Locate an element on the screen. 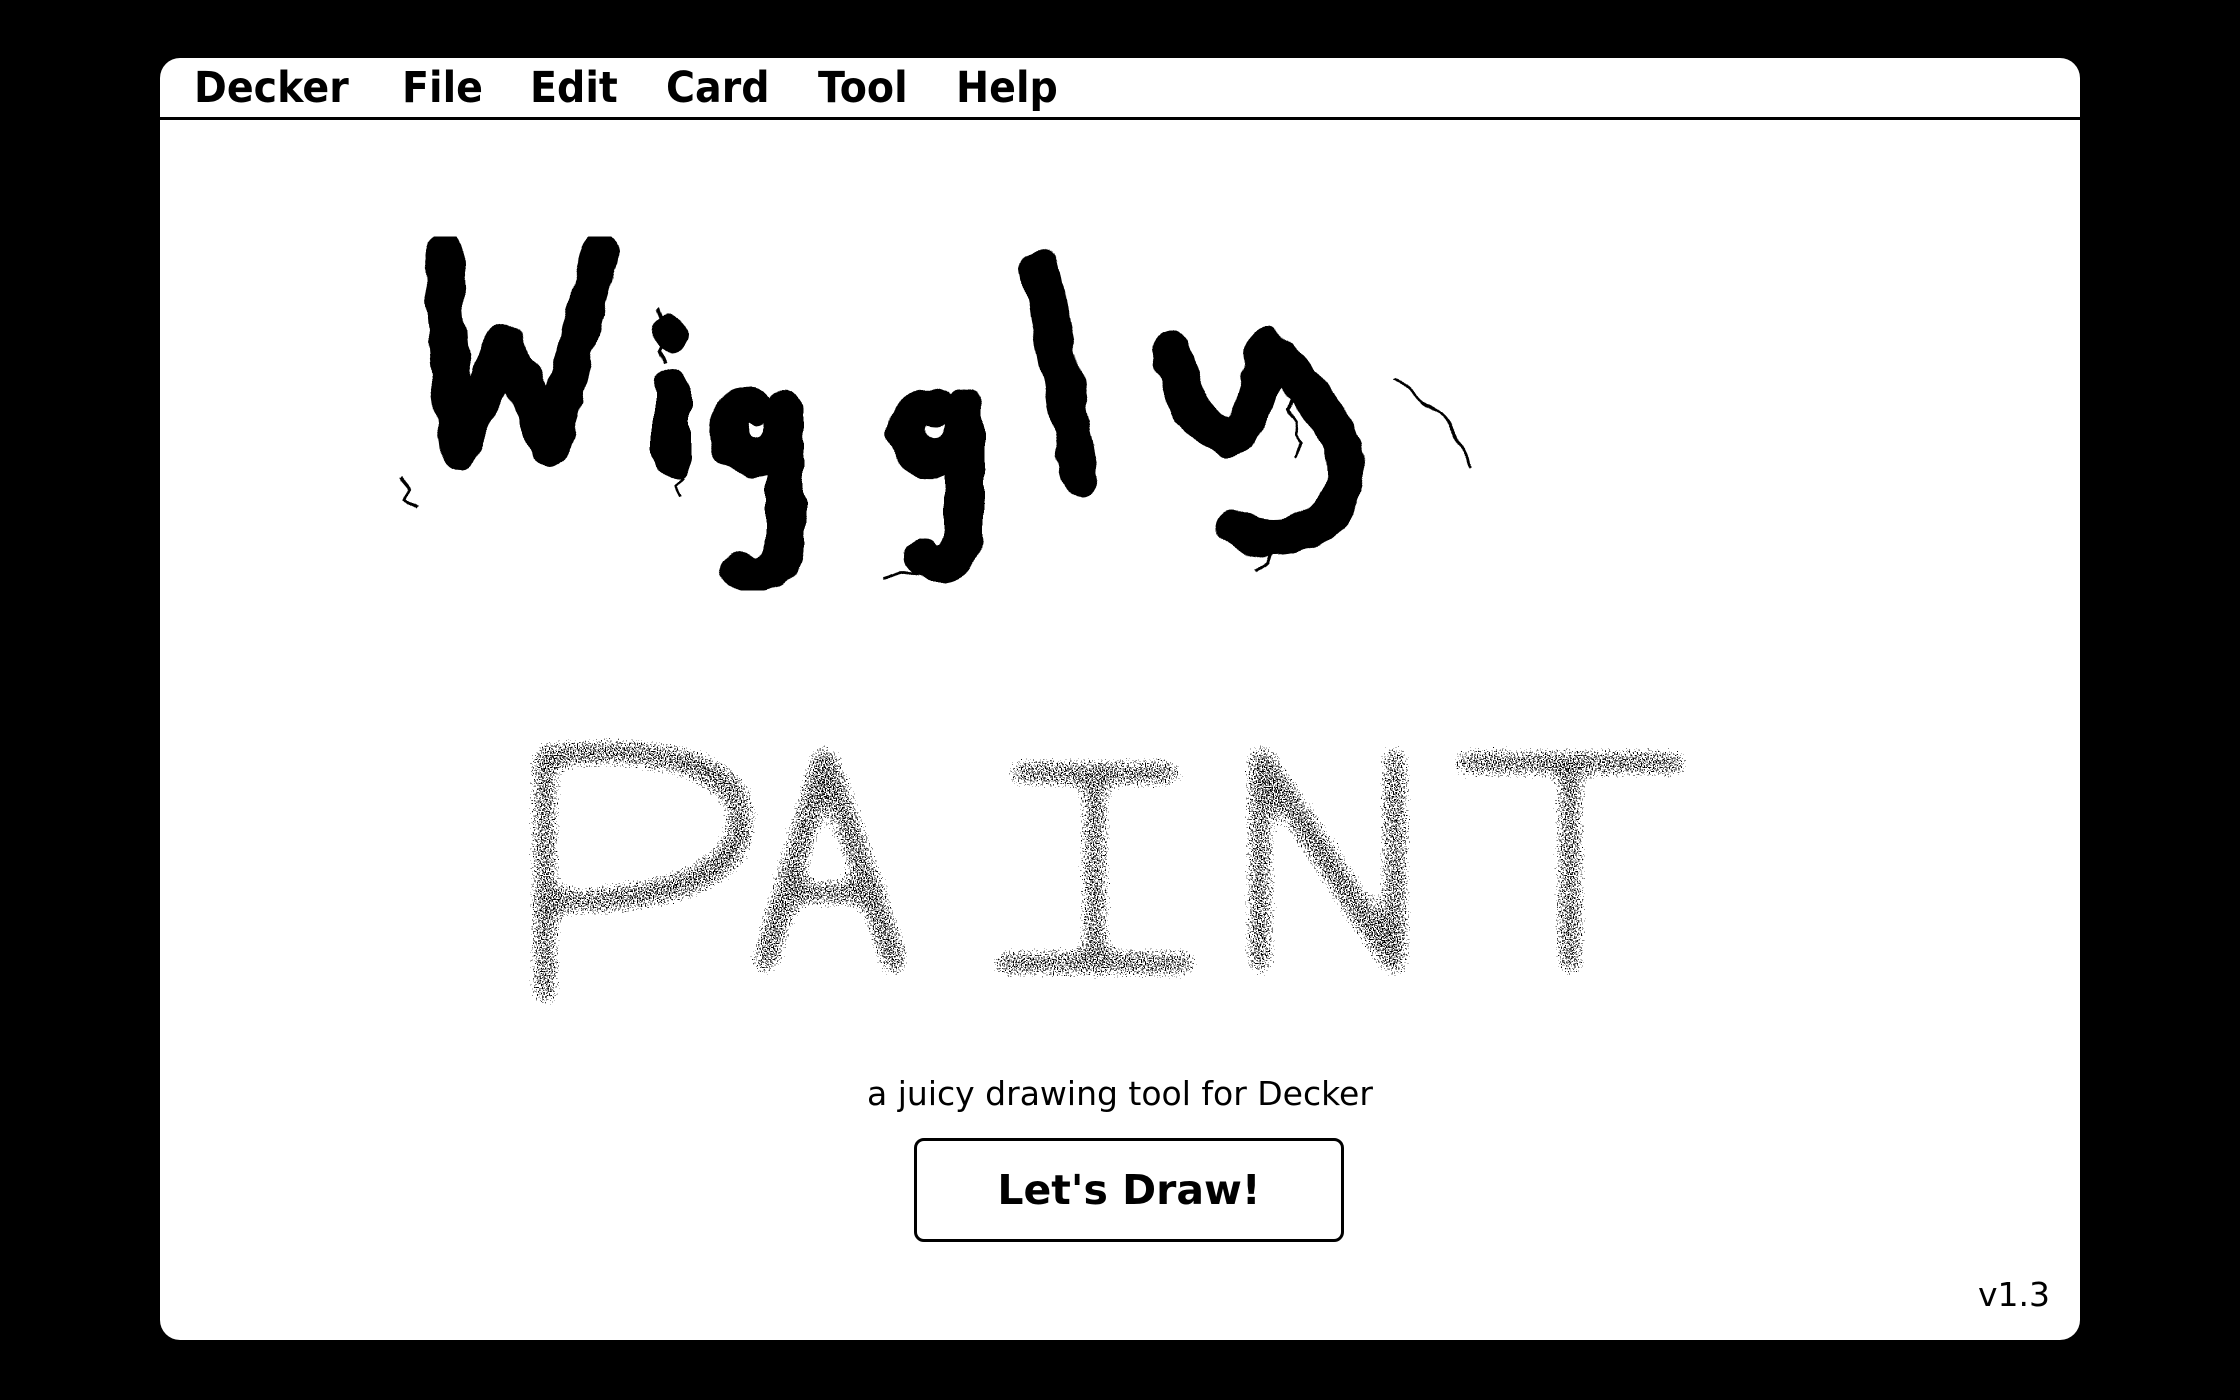 This screenshot has height=1400, width=2240. paint-title-art is located at coordinates (1110, 872).